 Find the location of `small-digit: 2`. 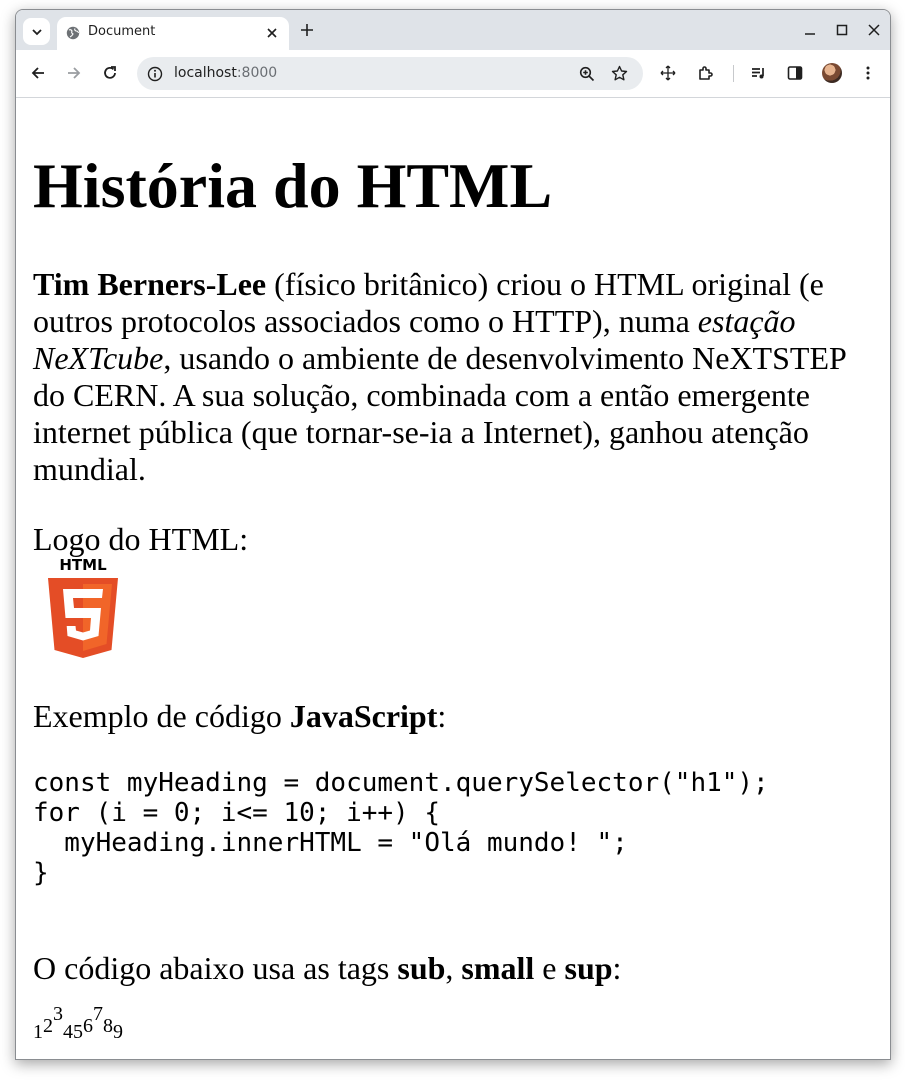

small-digit: 2 is located at coordinates (48, 1026).